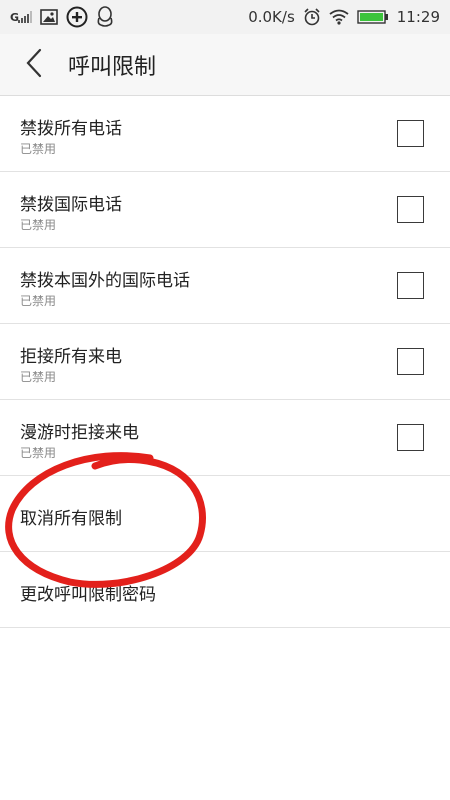 This screenshot has height=800, width=450. I want to click on clock: 11:29, so click(418, 17).